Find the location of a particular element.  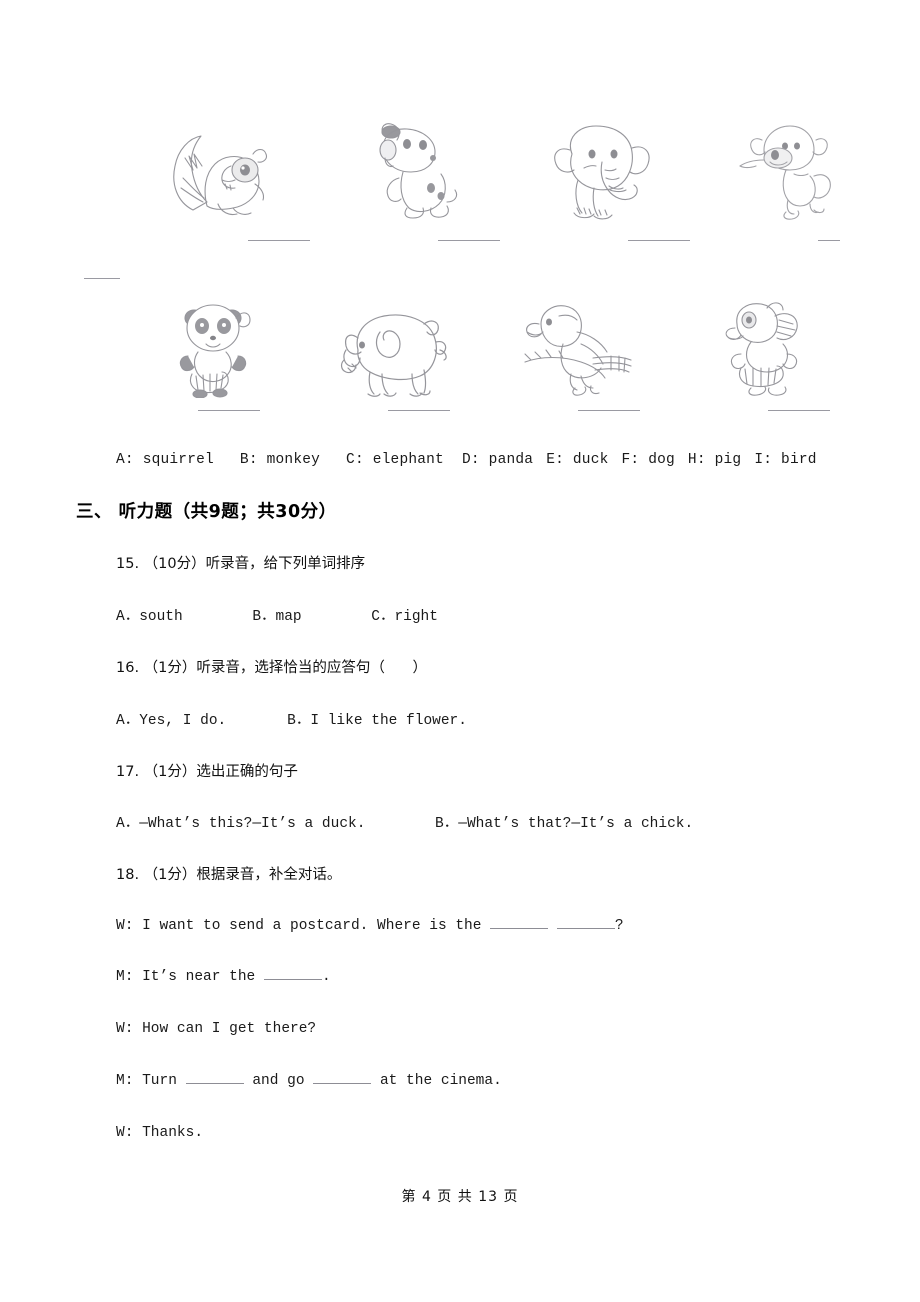

dialogue-line-2: M: It’s near the . is located at coordinates (223, 977).